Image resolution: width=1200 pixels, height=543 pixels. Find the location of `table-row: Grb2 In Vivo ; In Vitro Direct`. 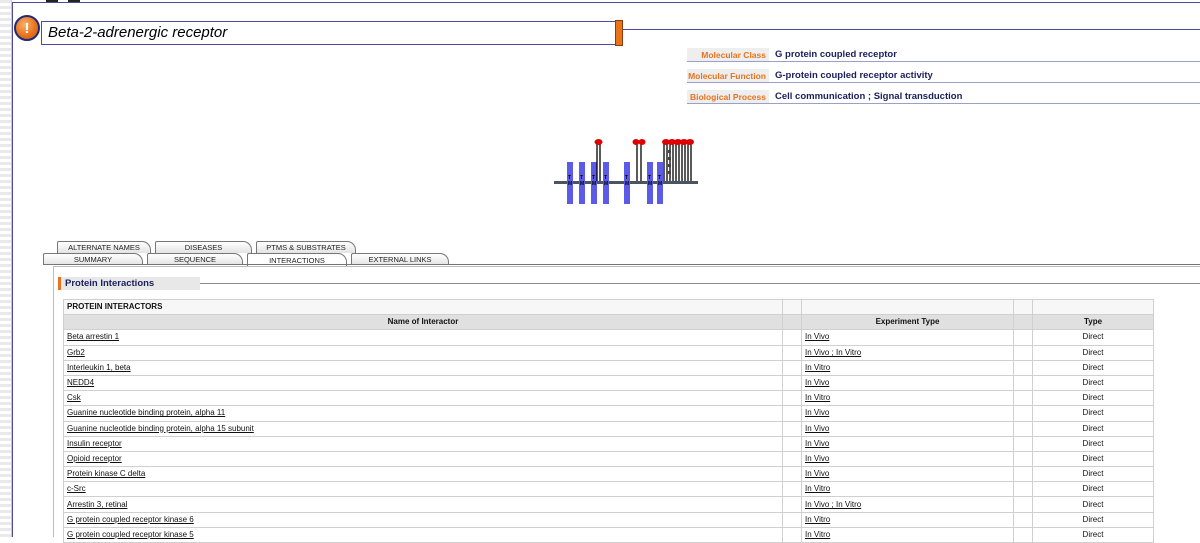

table-row: Grb2 In Vivo ; In Vitro Direct is located at coordinates (608, 352).